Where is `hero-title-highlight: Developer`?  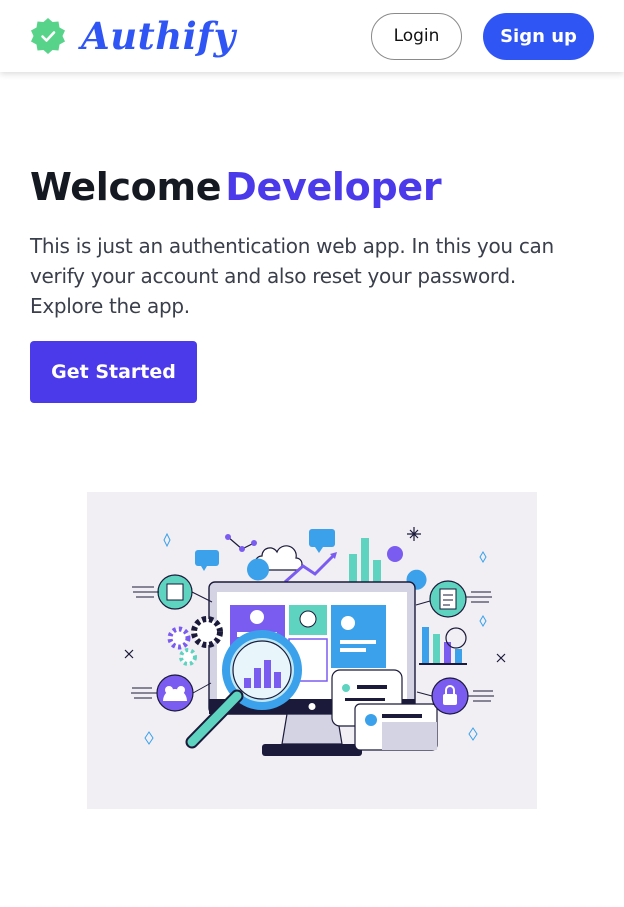
hero-title-highlight: Developer is located at coordinates (333, 187).